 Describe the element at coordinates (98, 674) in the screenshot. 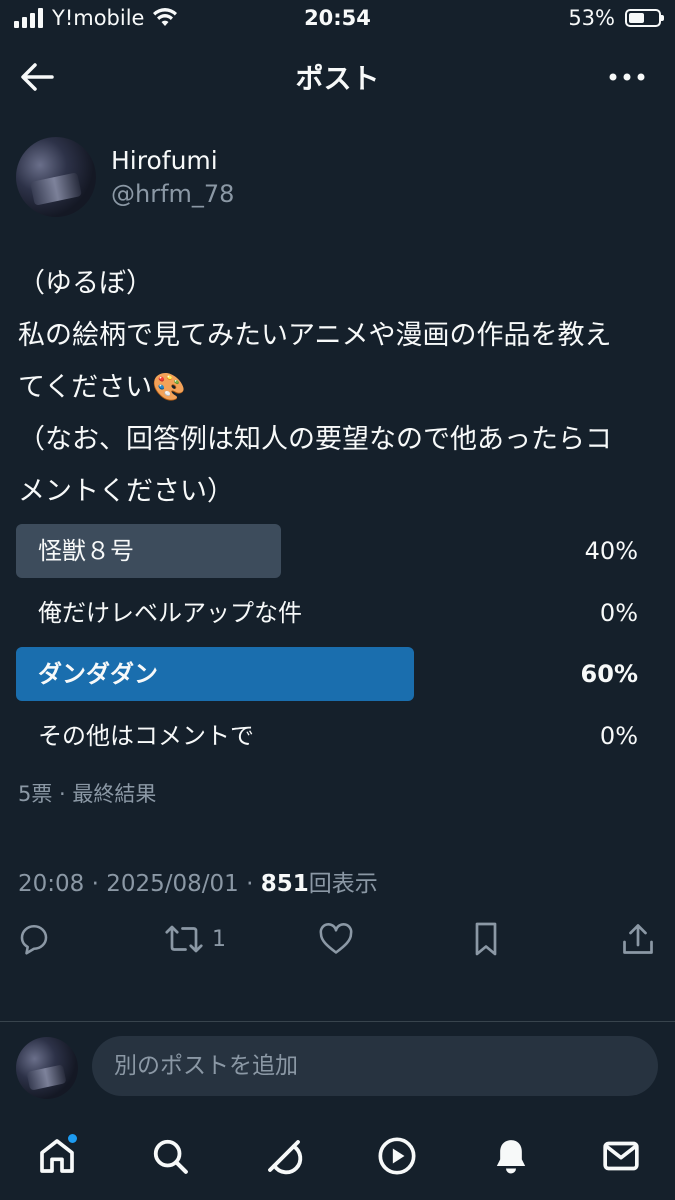

I see `poll-option-label: ダンダダン` at that location.